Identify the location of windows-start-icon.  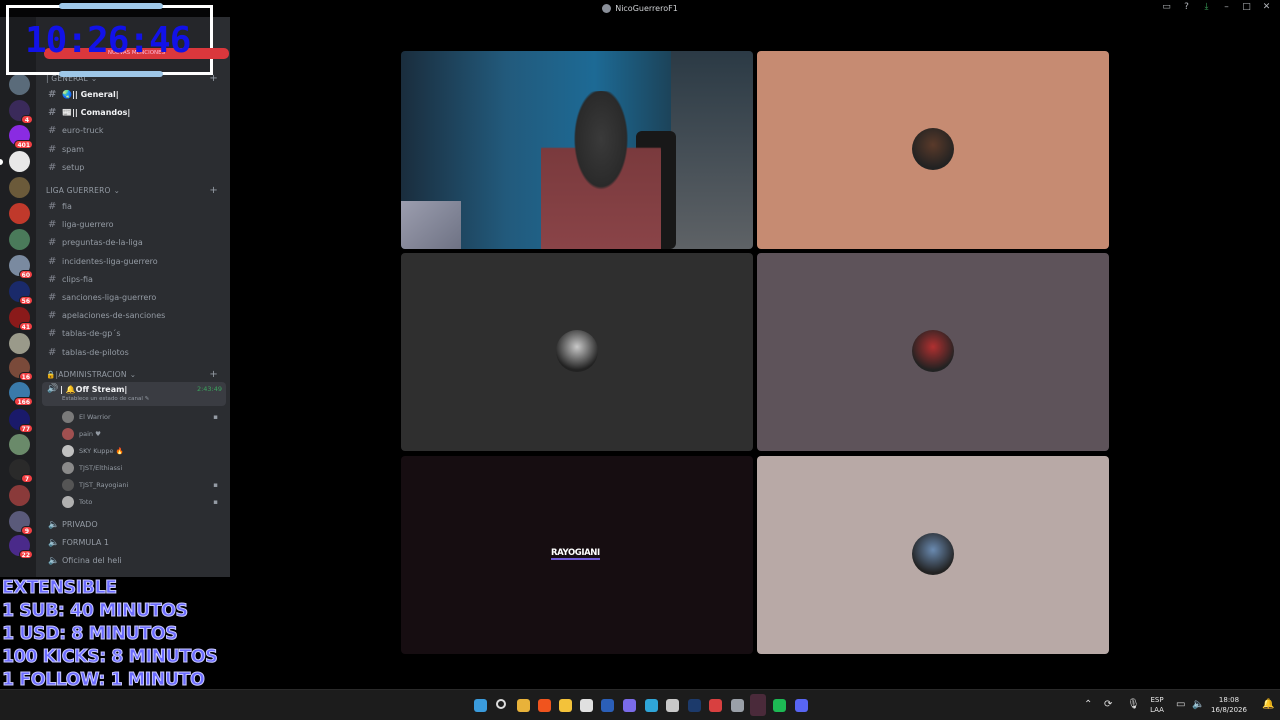
(480, 705).